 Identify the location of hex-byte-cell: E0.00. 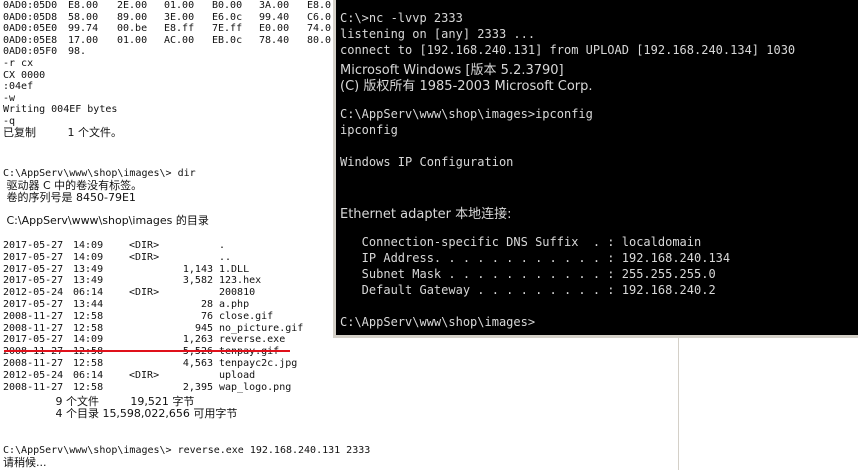
(274, 29).